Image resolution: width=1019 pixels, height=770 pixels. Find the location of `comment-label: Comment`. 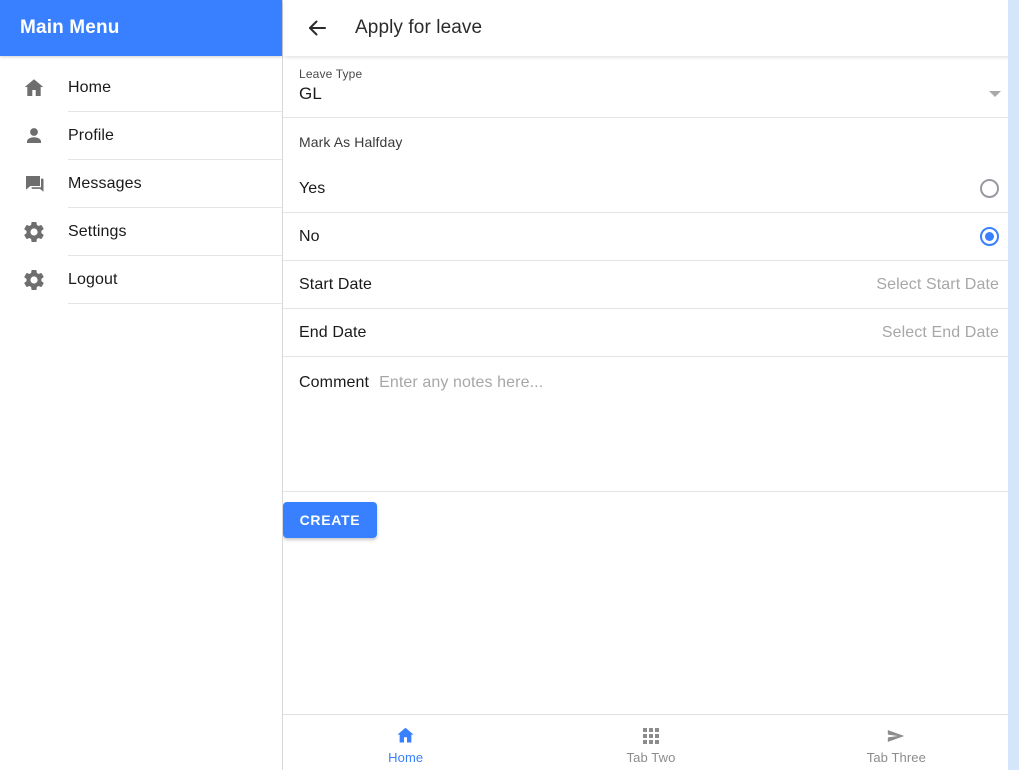

comment-label: Comment is located at coordinates (334, 382).